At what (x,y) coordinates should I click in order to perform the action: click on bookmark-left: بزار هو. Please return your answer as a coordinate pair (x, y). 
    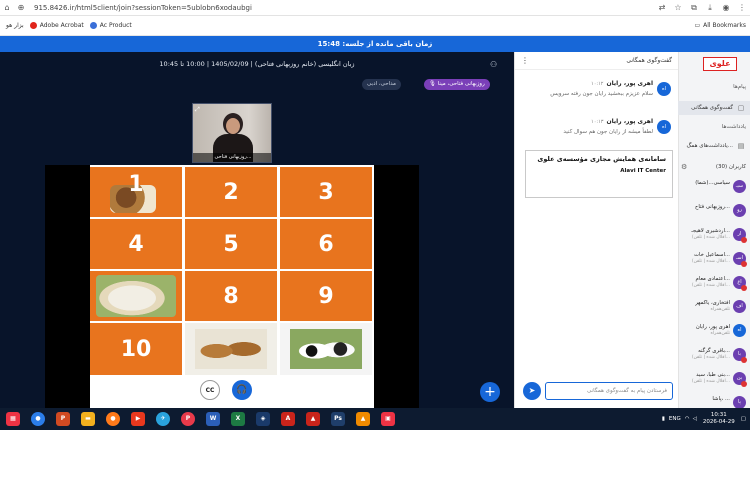
    Looking at the image, I should click on (15, 25).